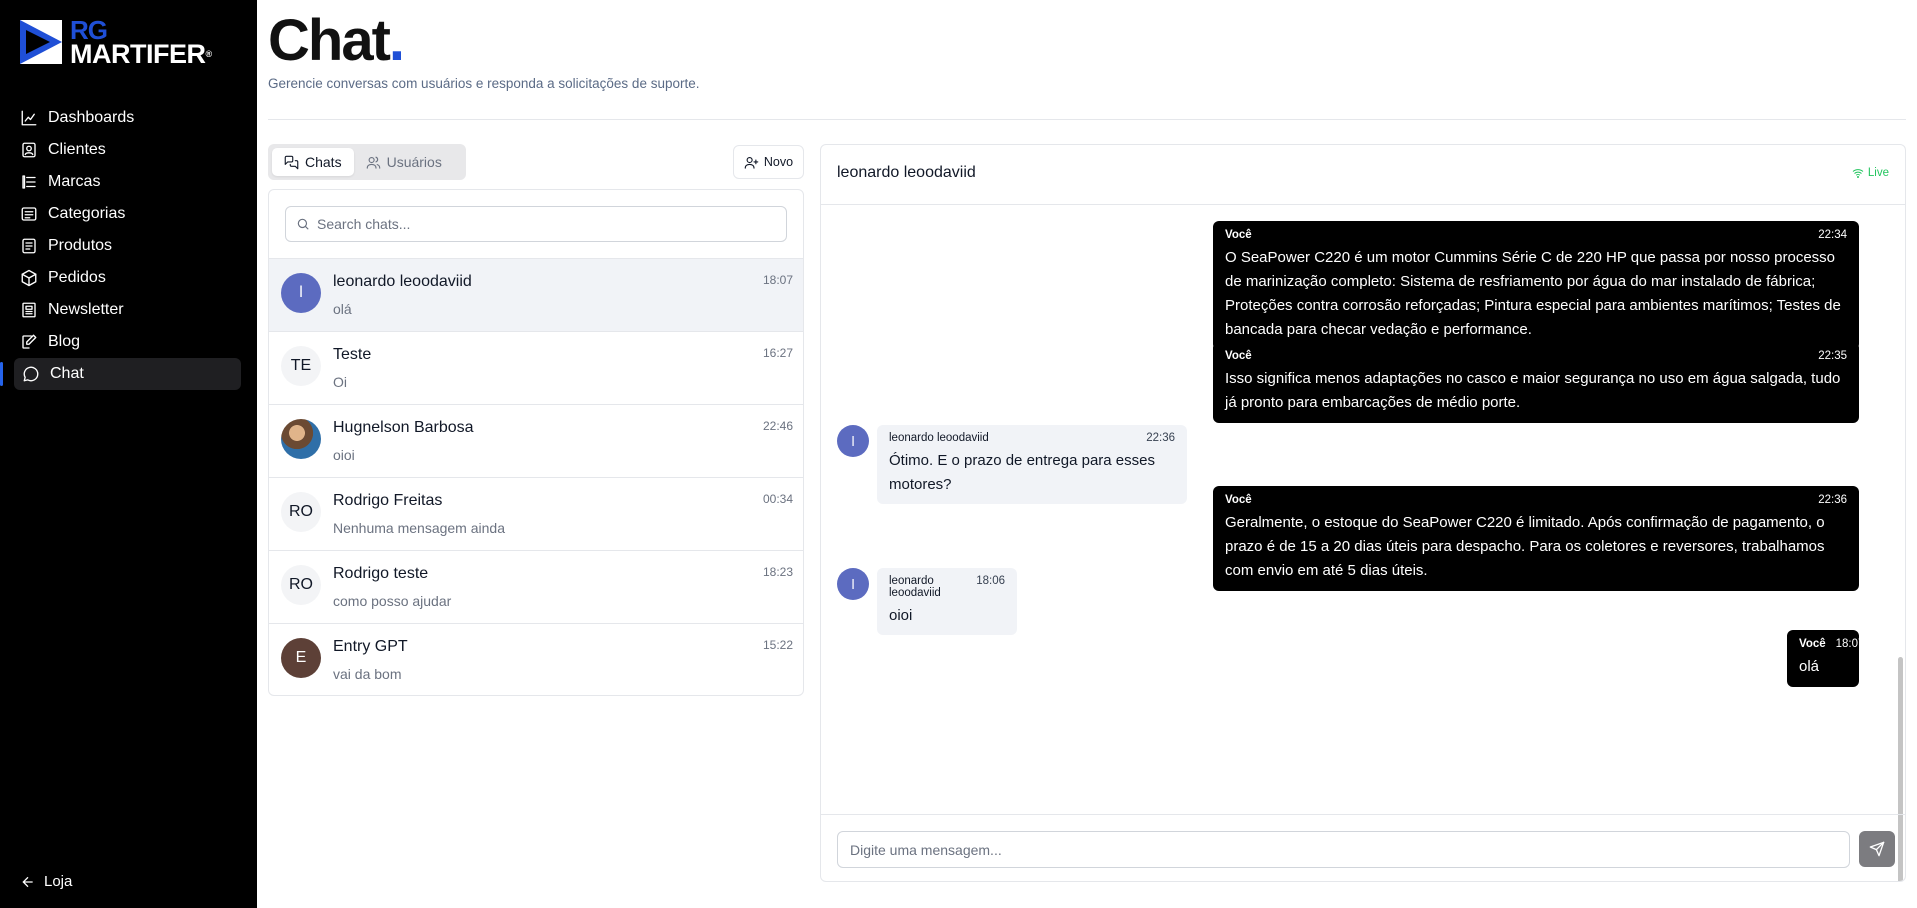 This screenshot has width=1917, height=908. I want to click on sidebar-item-categorias: Categorias, so click(120, 214).